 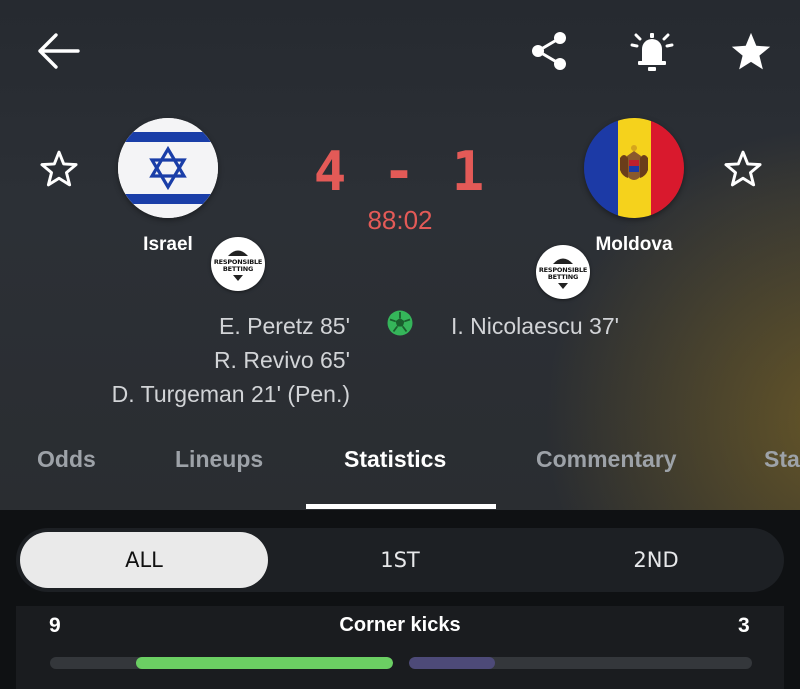 What do you see at coordinates (652, 51) in the screenshot?
I see `alarm-bell-icon` at bounding box center [652, 51].